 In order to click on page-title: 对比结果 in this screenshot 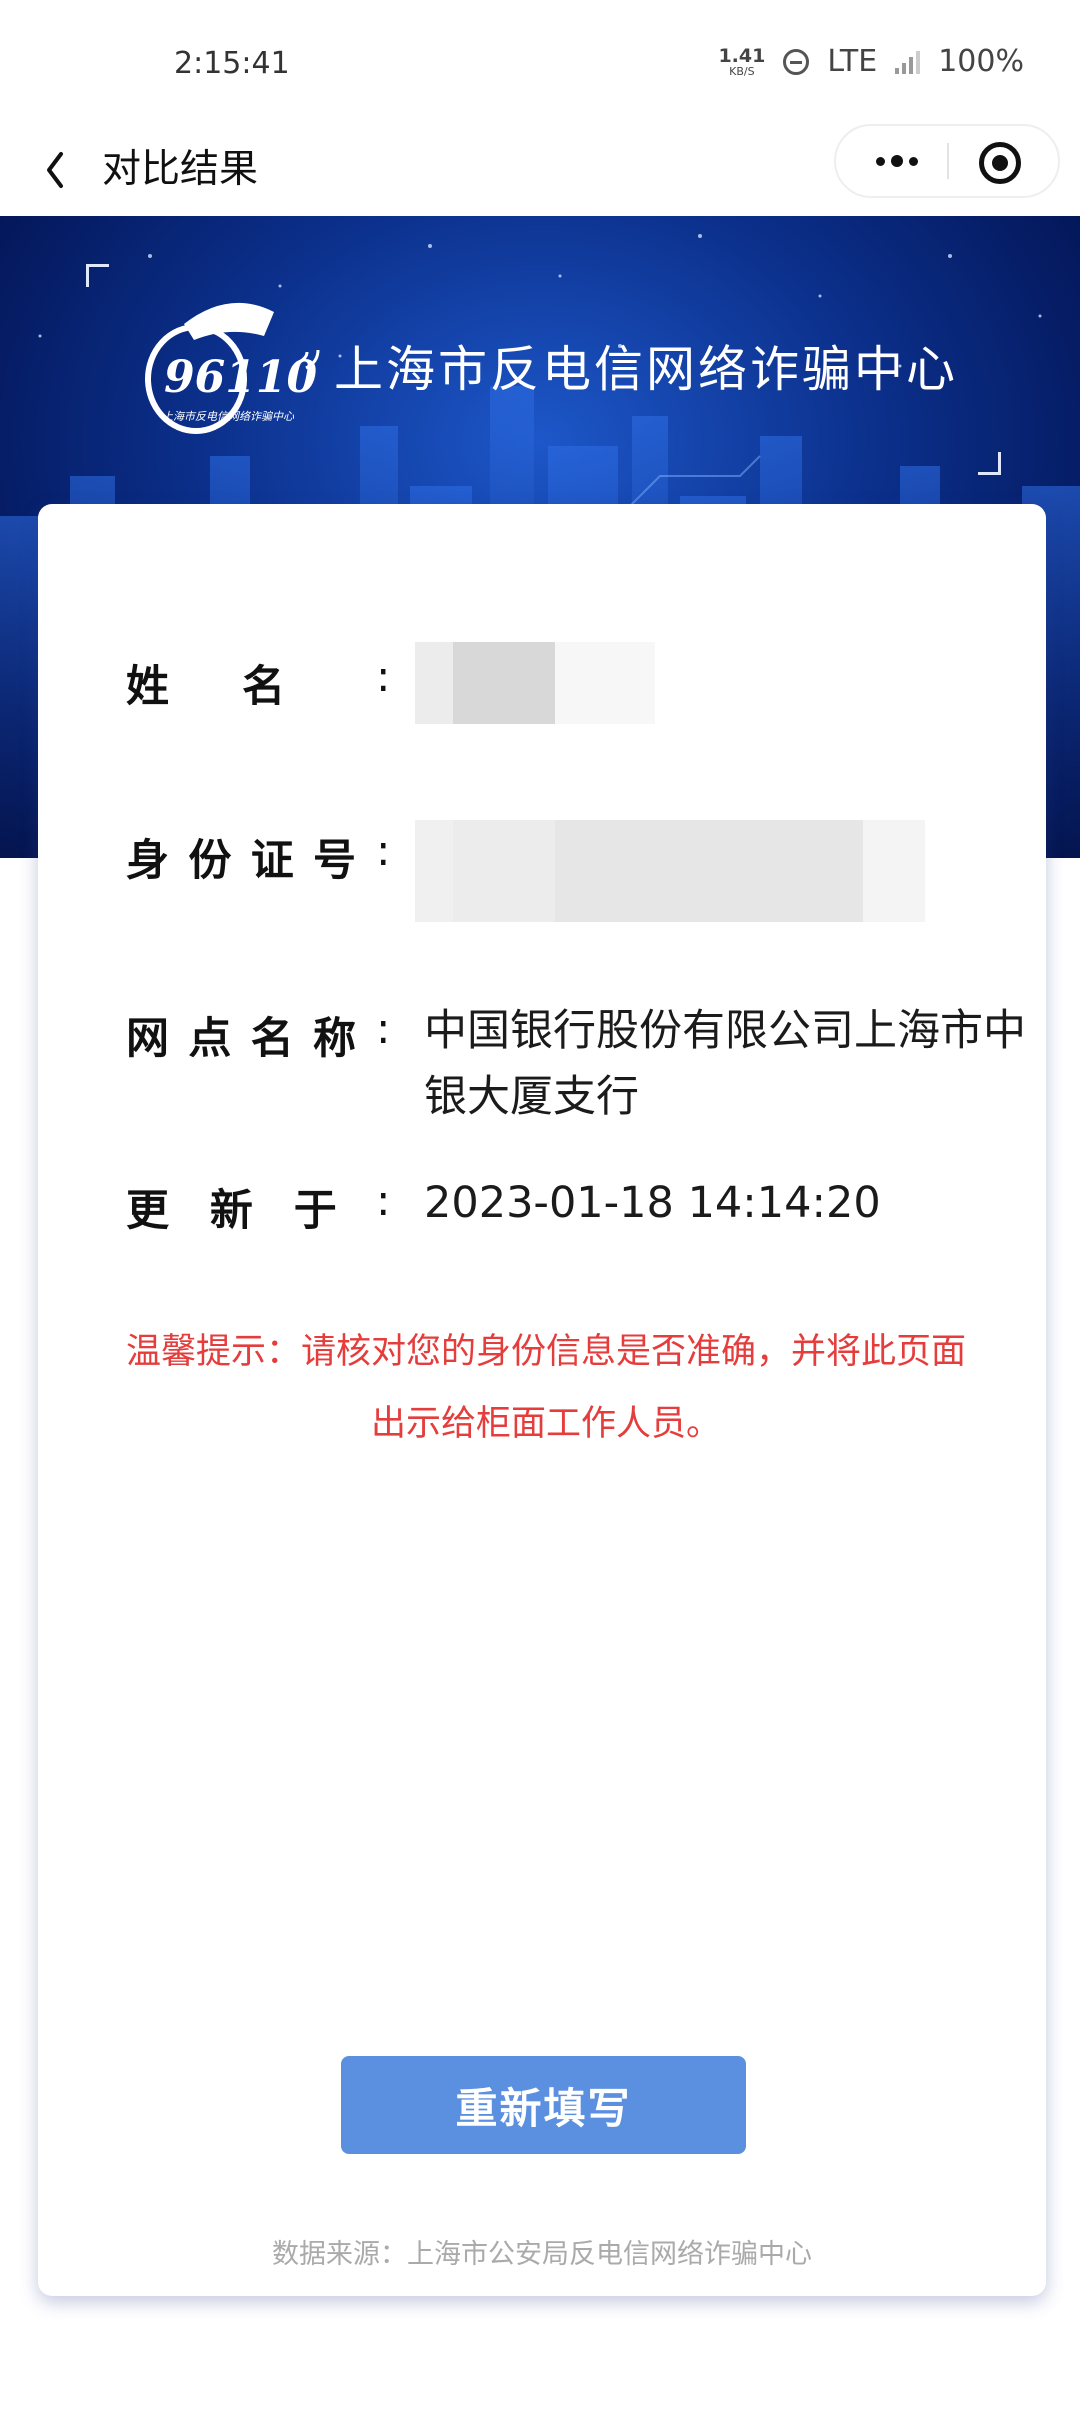, I will do `click(180, 169)`.